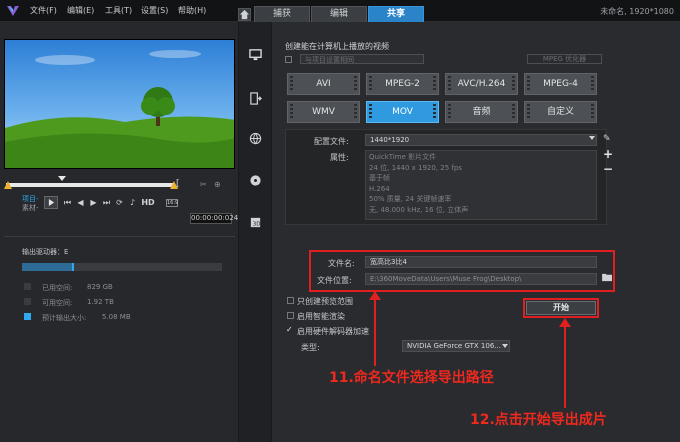 The image size is (680, 442). What do you see at coordinates (375, 295) in the screenshot?
I see `arrow-11-head` at bounding box center [375, 295].